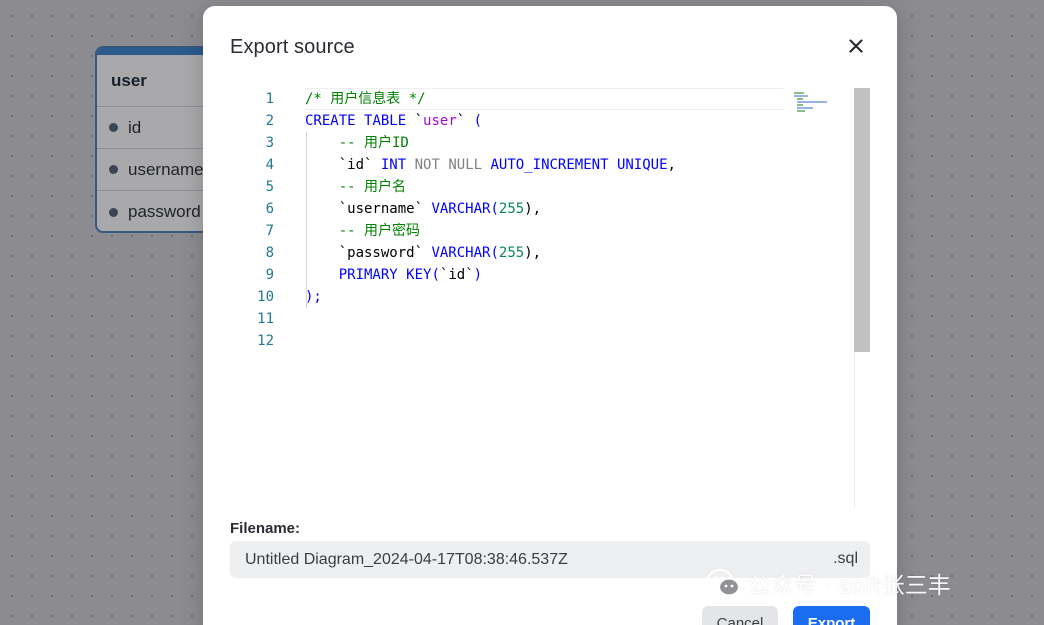  I want to click on close-icon, so click(856, 46).